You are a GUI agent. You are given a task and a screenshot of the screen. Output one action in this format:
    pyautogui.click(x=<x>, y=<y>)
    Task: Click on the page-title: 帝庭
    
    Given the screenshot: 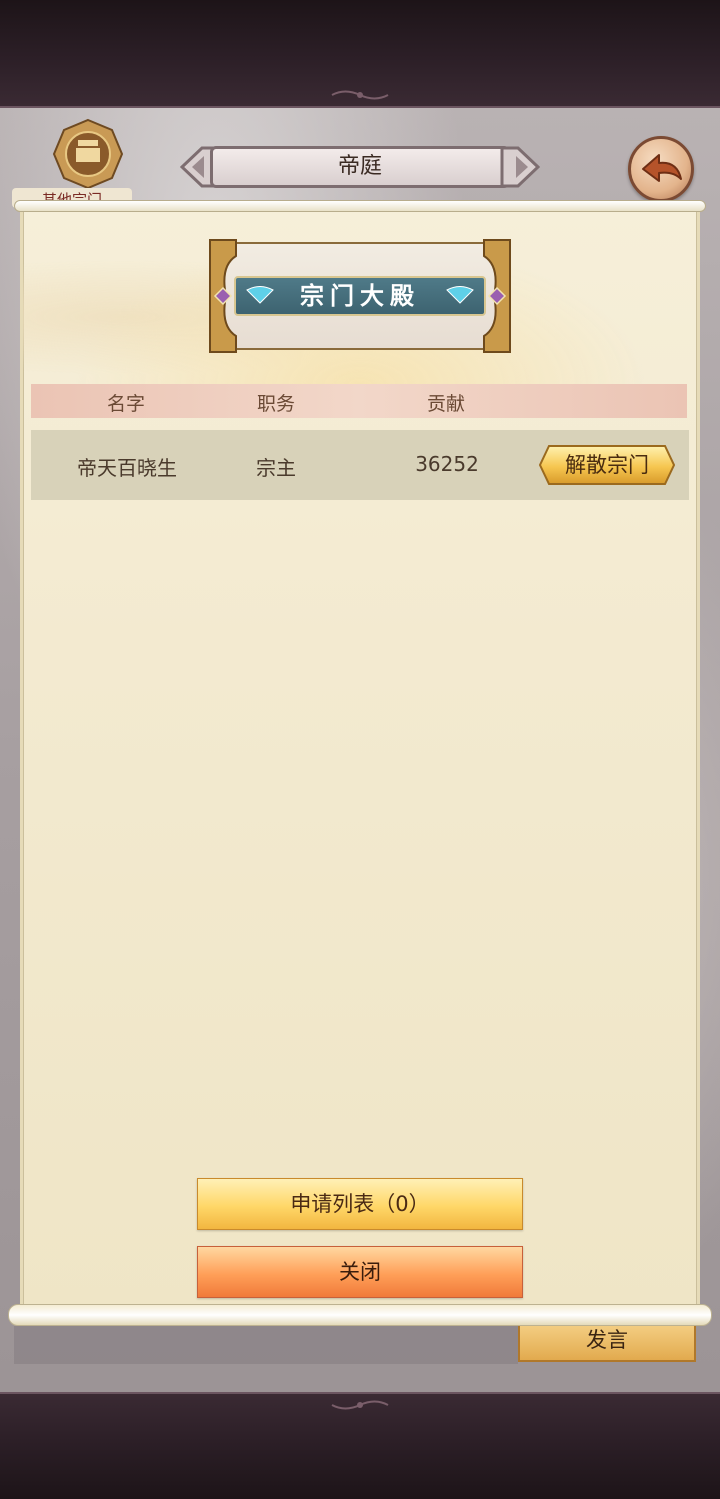 What is the action you would take?
    pyautogui.click(x=360, y=167)
    